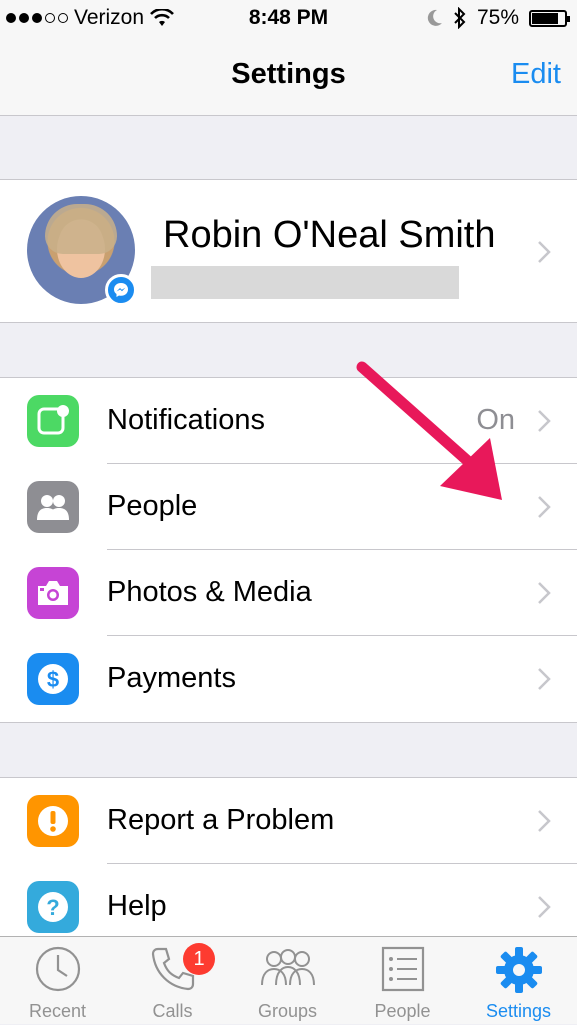  What do you see at coordinates (137, 906) in the screenshot?
I see `help-label: Help` at bounding box center [137, 906].